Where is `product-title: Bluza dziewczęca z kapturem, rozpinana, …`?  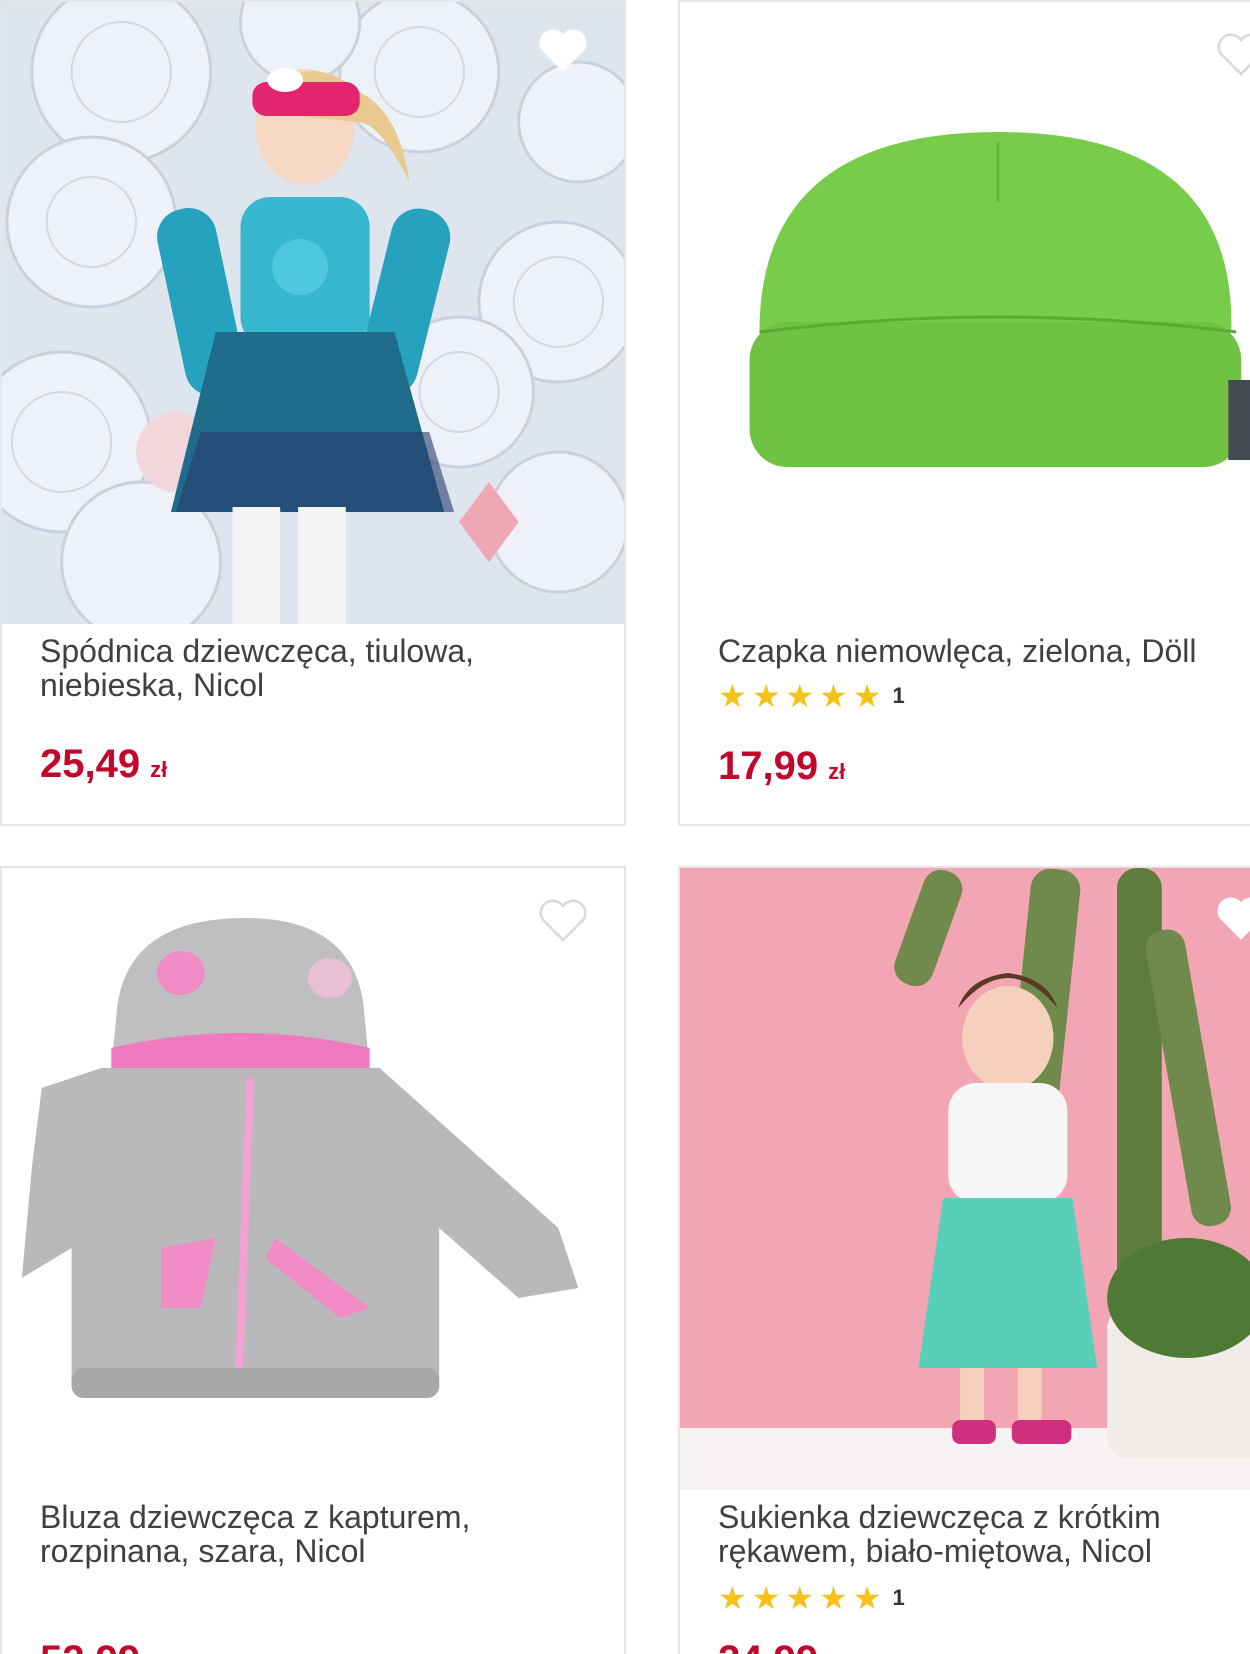
product-title: Bluza dziewczęca z kapturem, rozpinana, … is located at coordinates (320, 1534).